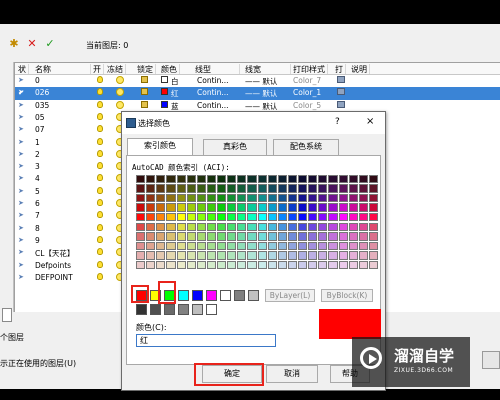  What do you see at coordinates (23, 69) in the screenshot?
I see `header-status: 状` at bounding box center [23, 69].